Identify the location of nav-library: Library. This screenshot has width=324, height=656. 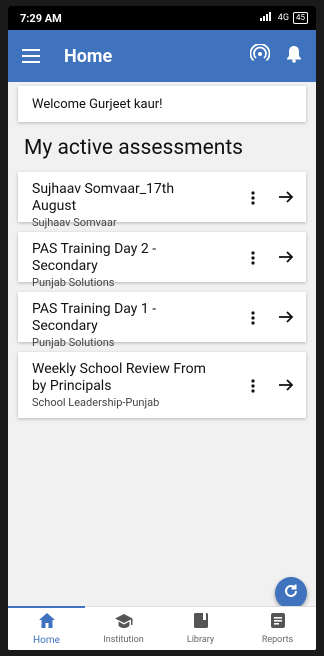
(200, 628).